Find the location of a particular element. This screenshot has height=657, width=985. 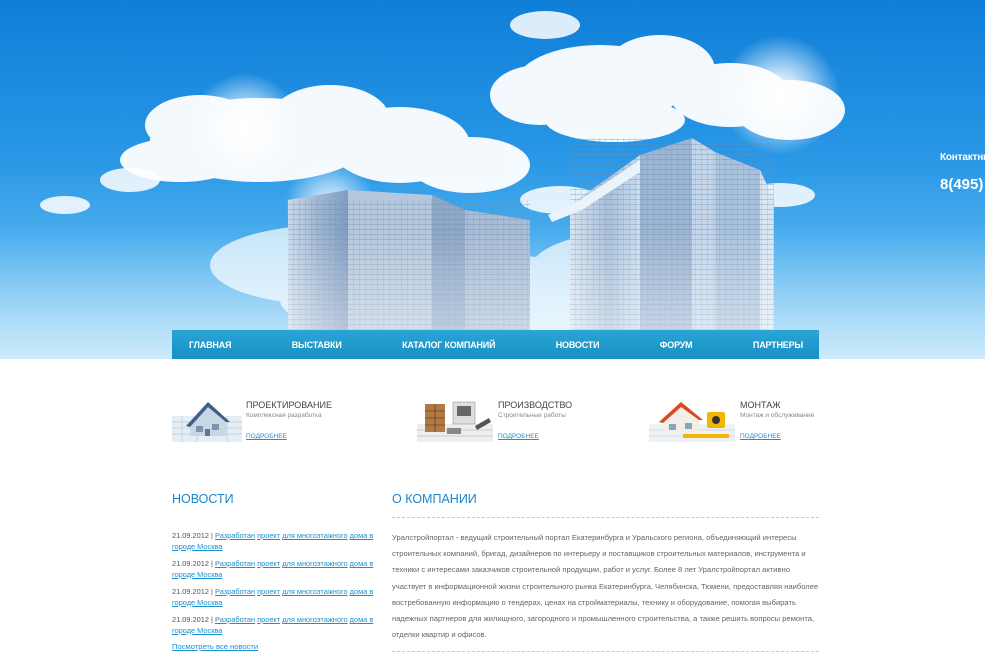

service-subtitle: Комплексная разработка is located at coordinates (284, 415).